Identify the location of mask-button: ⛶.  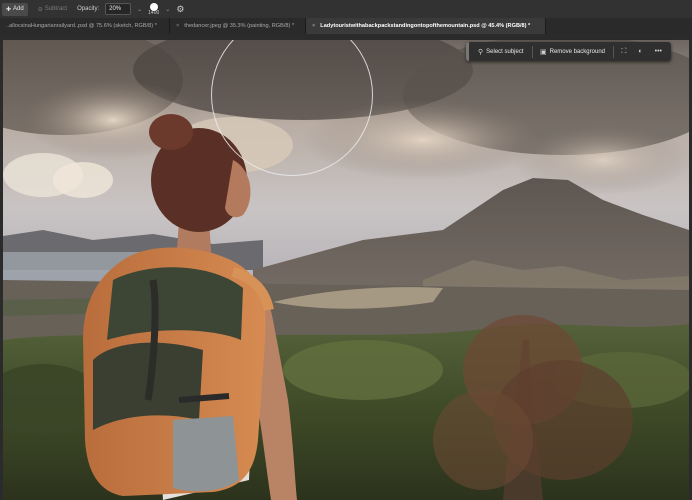
(624, 52).